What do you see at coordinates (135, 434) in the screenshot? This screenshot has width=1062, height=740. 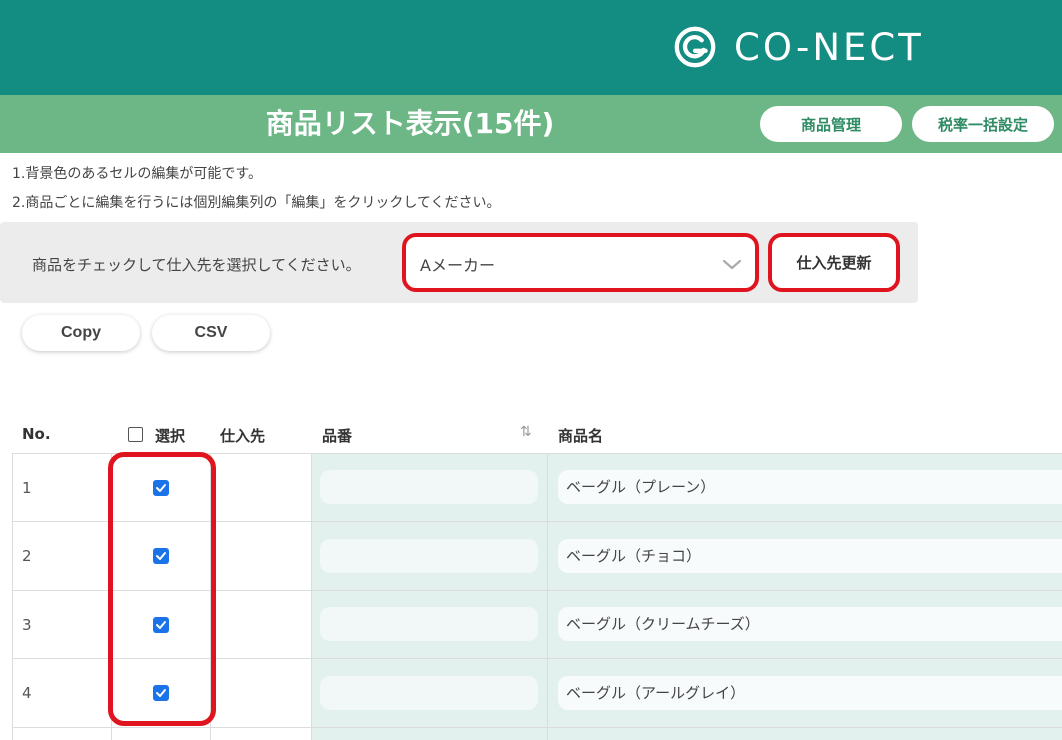 I see `select-all-checkbox` at bounding box center [135, 434].